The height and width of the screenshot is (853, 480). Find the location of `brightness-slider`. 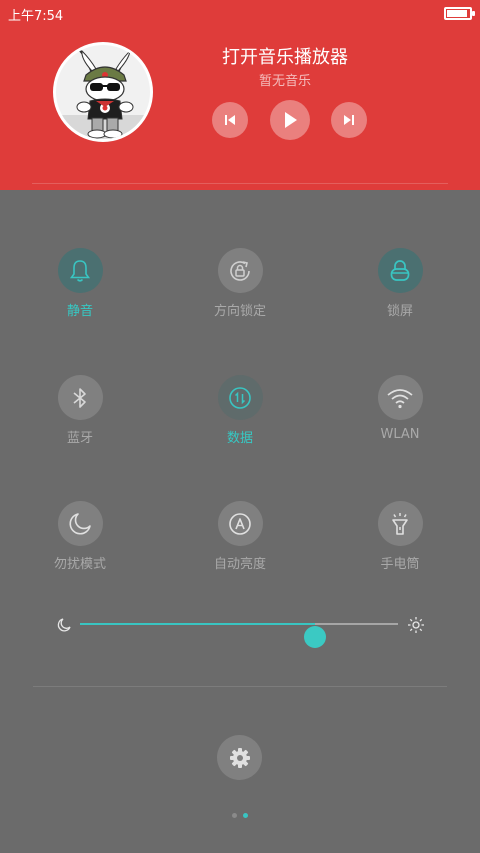

brightness-slider is located at coordinates (240, 629).